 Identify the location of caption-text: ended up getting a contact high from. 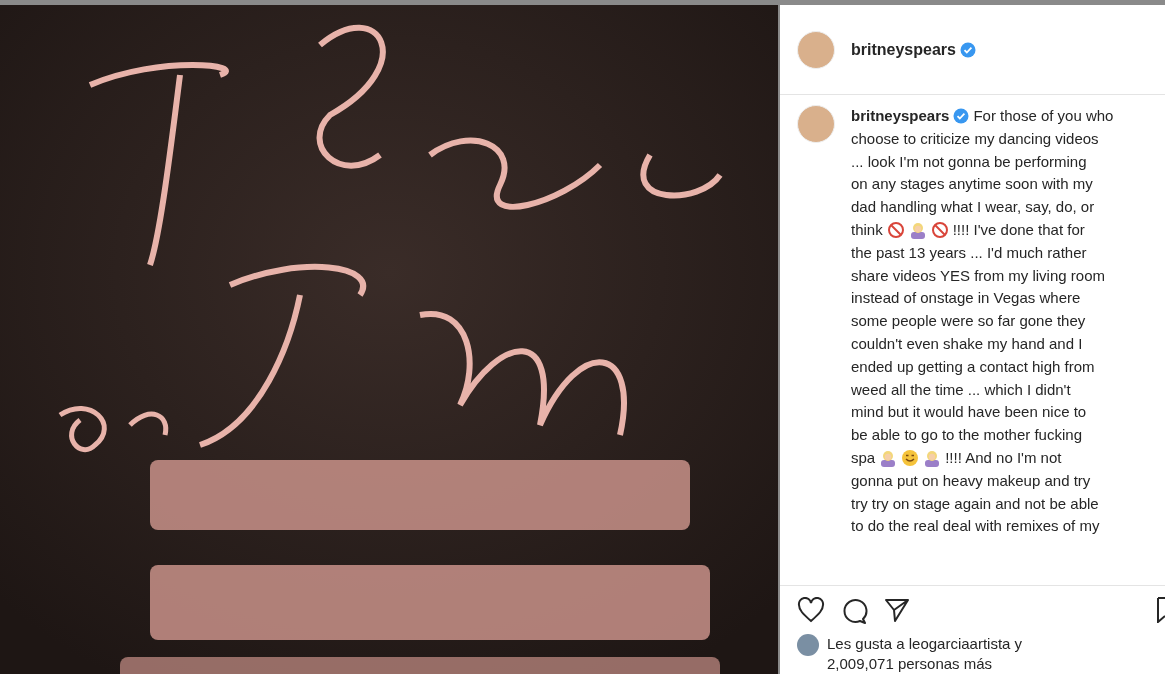
(973, 366).